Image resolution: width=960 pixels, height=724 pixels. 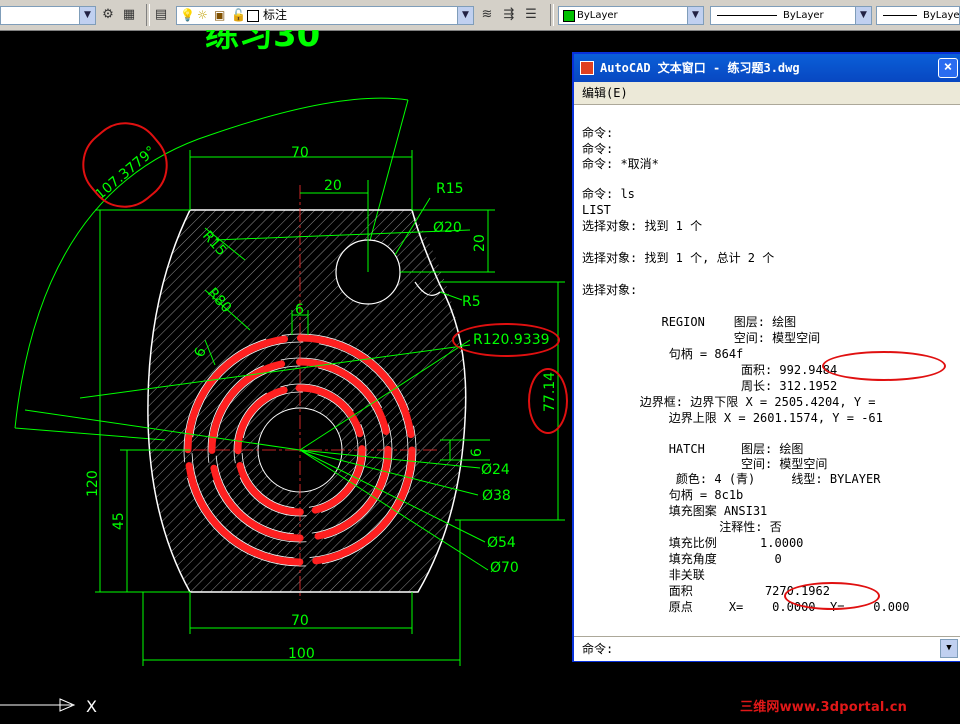 What do you see at coordinates (48, 706) in the screenshot?
I see `ucs-icon: X` at bounding box center [48, 706].